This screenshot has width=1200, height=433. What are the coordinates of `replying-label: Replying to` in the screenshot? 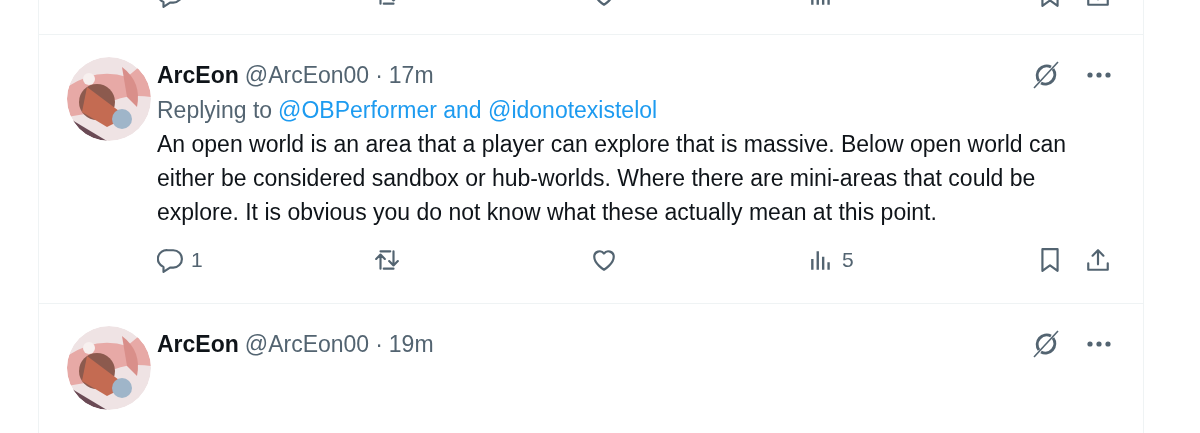 It's located at (215, 110).